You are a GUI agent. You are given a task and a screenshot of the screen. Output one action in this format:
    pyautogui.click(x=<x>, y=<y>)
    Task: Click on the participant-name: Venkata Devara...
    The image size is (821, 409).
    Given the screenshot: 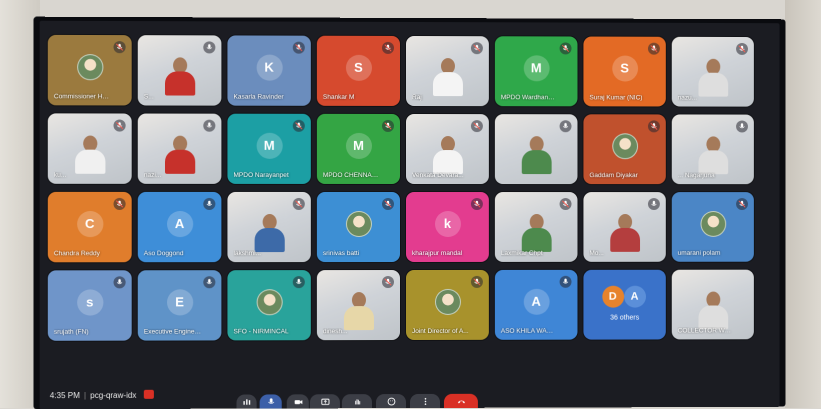 What is the action you would take?
    pyautogui.click(x=438, y=176)
    